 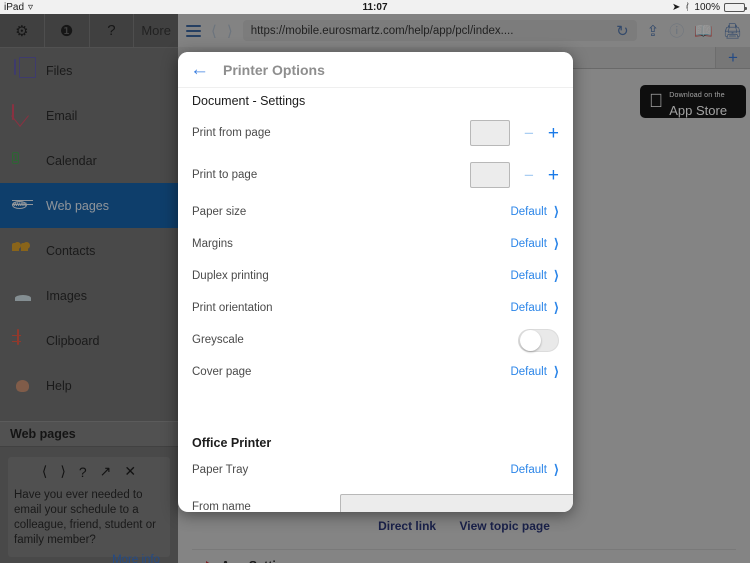 I want to click on battery-percent: 100%, so click(x=707, y=7).